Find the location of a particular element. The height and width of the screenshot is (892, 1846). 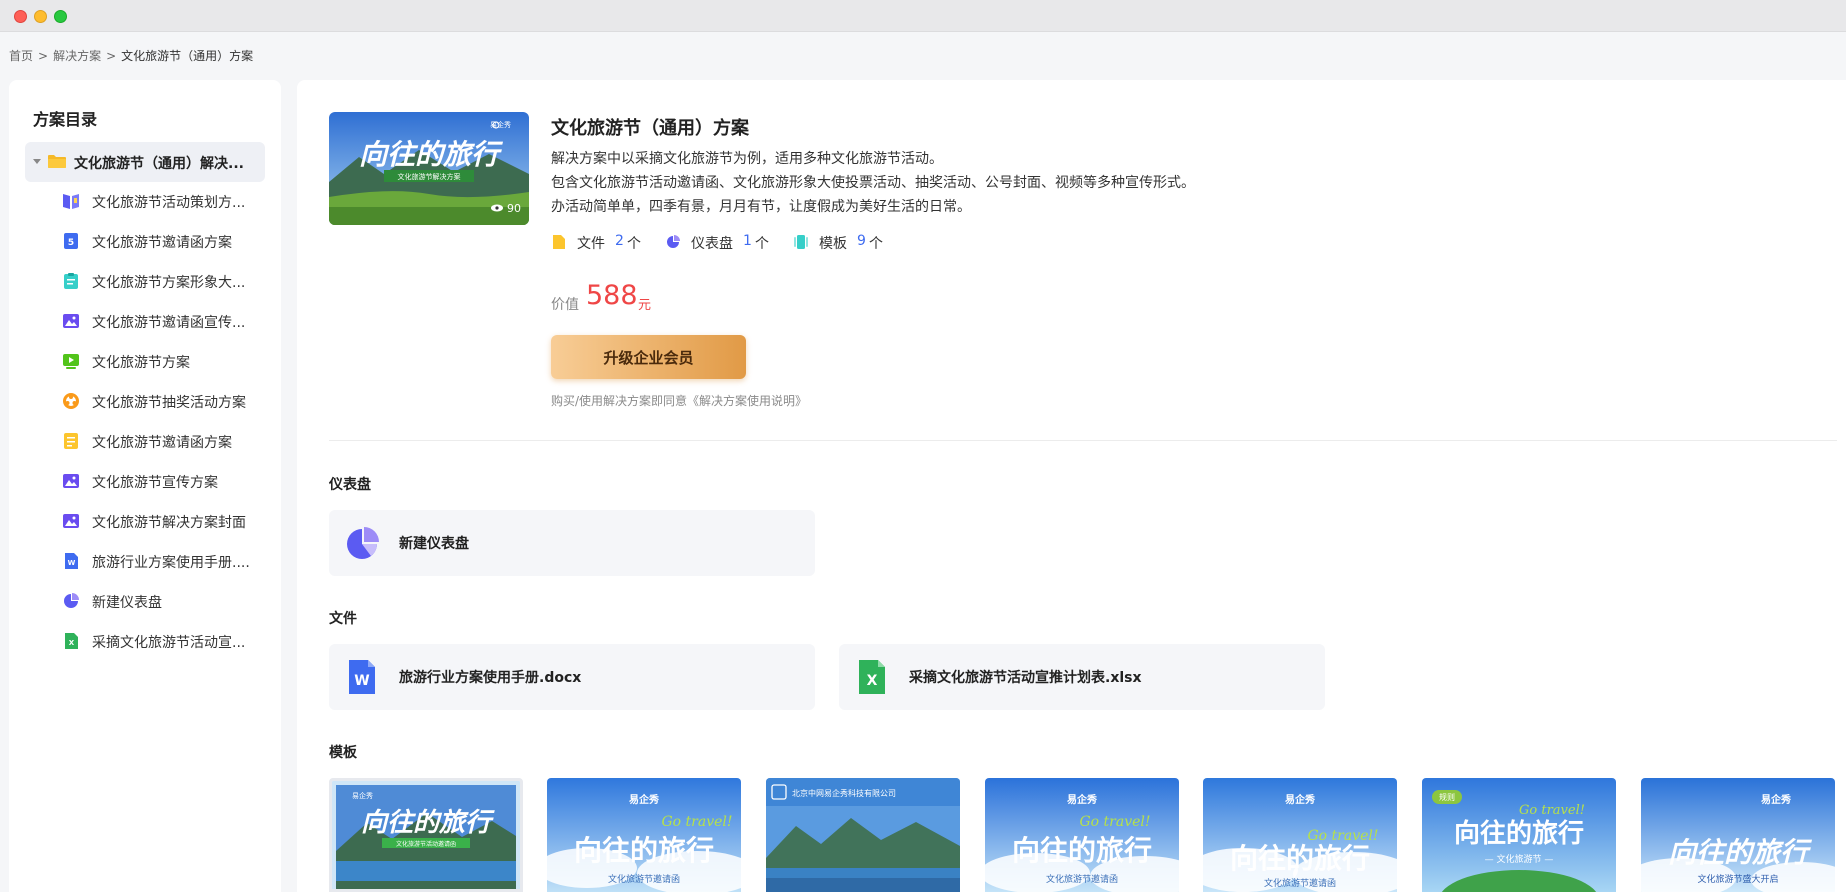

solution-description-line: 办活动简单单，四季有景，月月有节，让度假成为美好生活的日常。 is located at coordinates (761, 207).